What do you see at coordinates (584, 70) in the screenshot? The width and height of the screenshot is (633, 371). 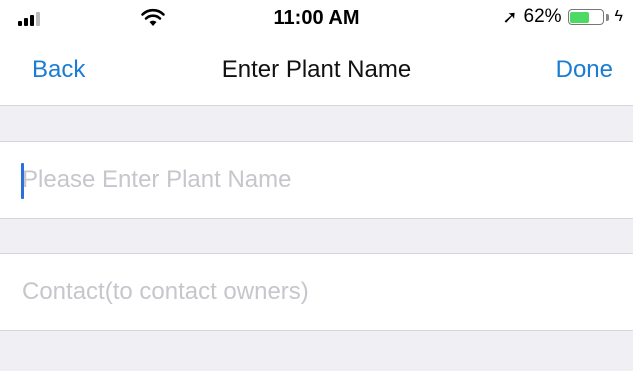 I see `done-button: Done` at bounding box center [584, 70].